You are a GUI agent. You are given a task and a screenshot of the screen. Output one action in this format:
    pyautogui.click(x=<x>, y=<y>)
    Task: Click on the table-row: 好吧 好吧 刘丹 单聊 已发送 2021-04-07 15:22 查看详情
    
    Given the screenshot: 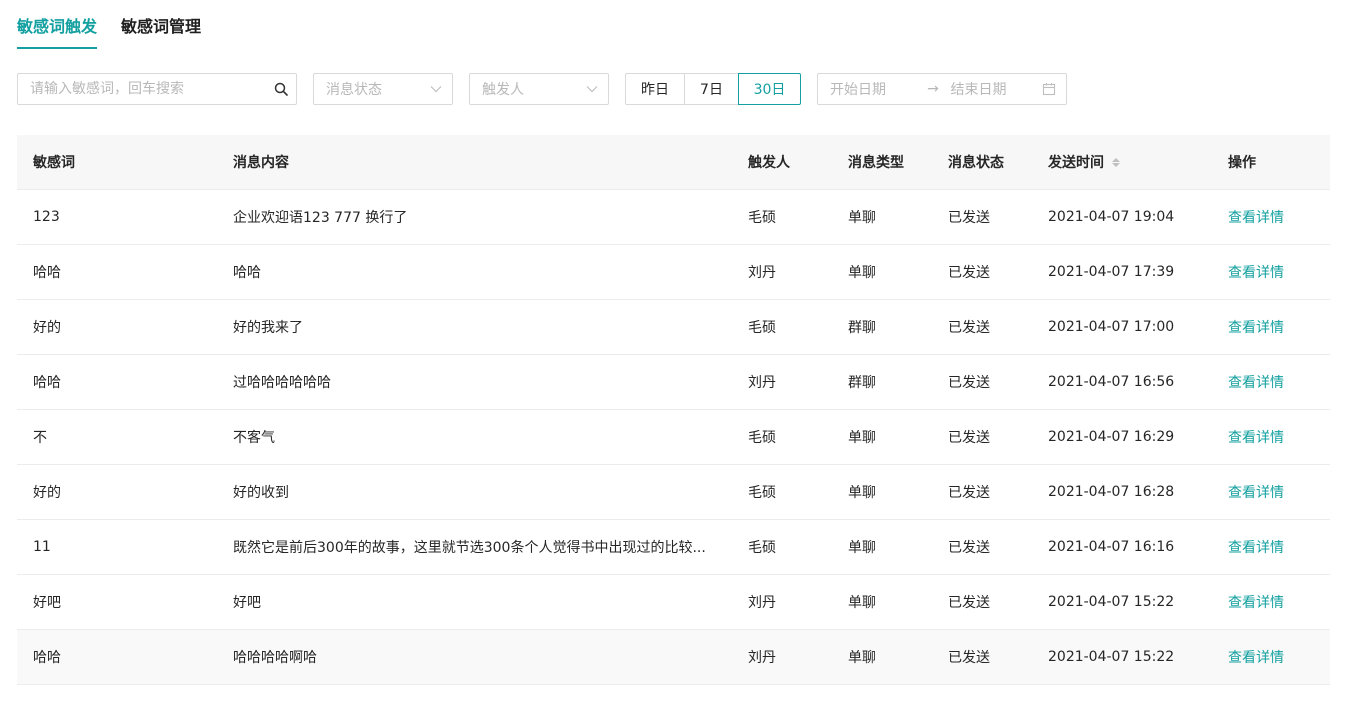 What is the action you would take?
    pyautogui.click(x=673, y=602)
    